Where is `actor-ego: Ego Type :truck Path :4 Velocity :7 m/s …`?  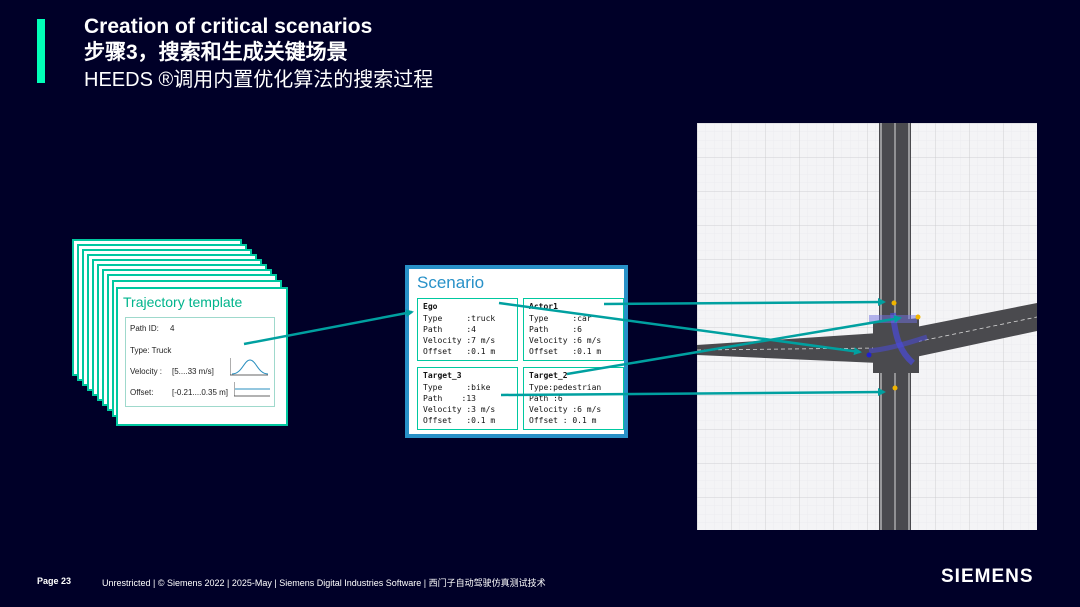 actor-ego: Ego Type :truck Path :4 Velocity :7 m/s … is located at coordinates (467, 329).